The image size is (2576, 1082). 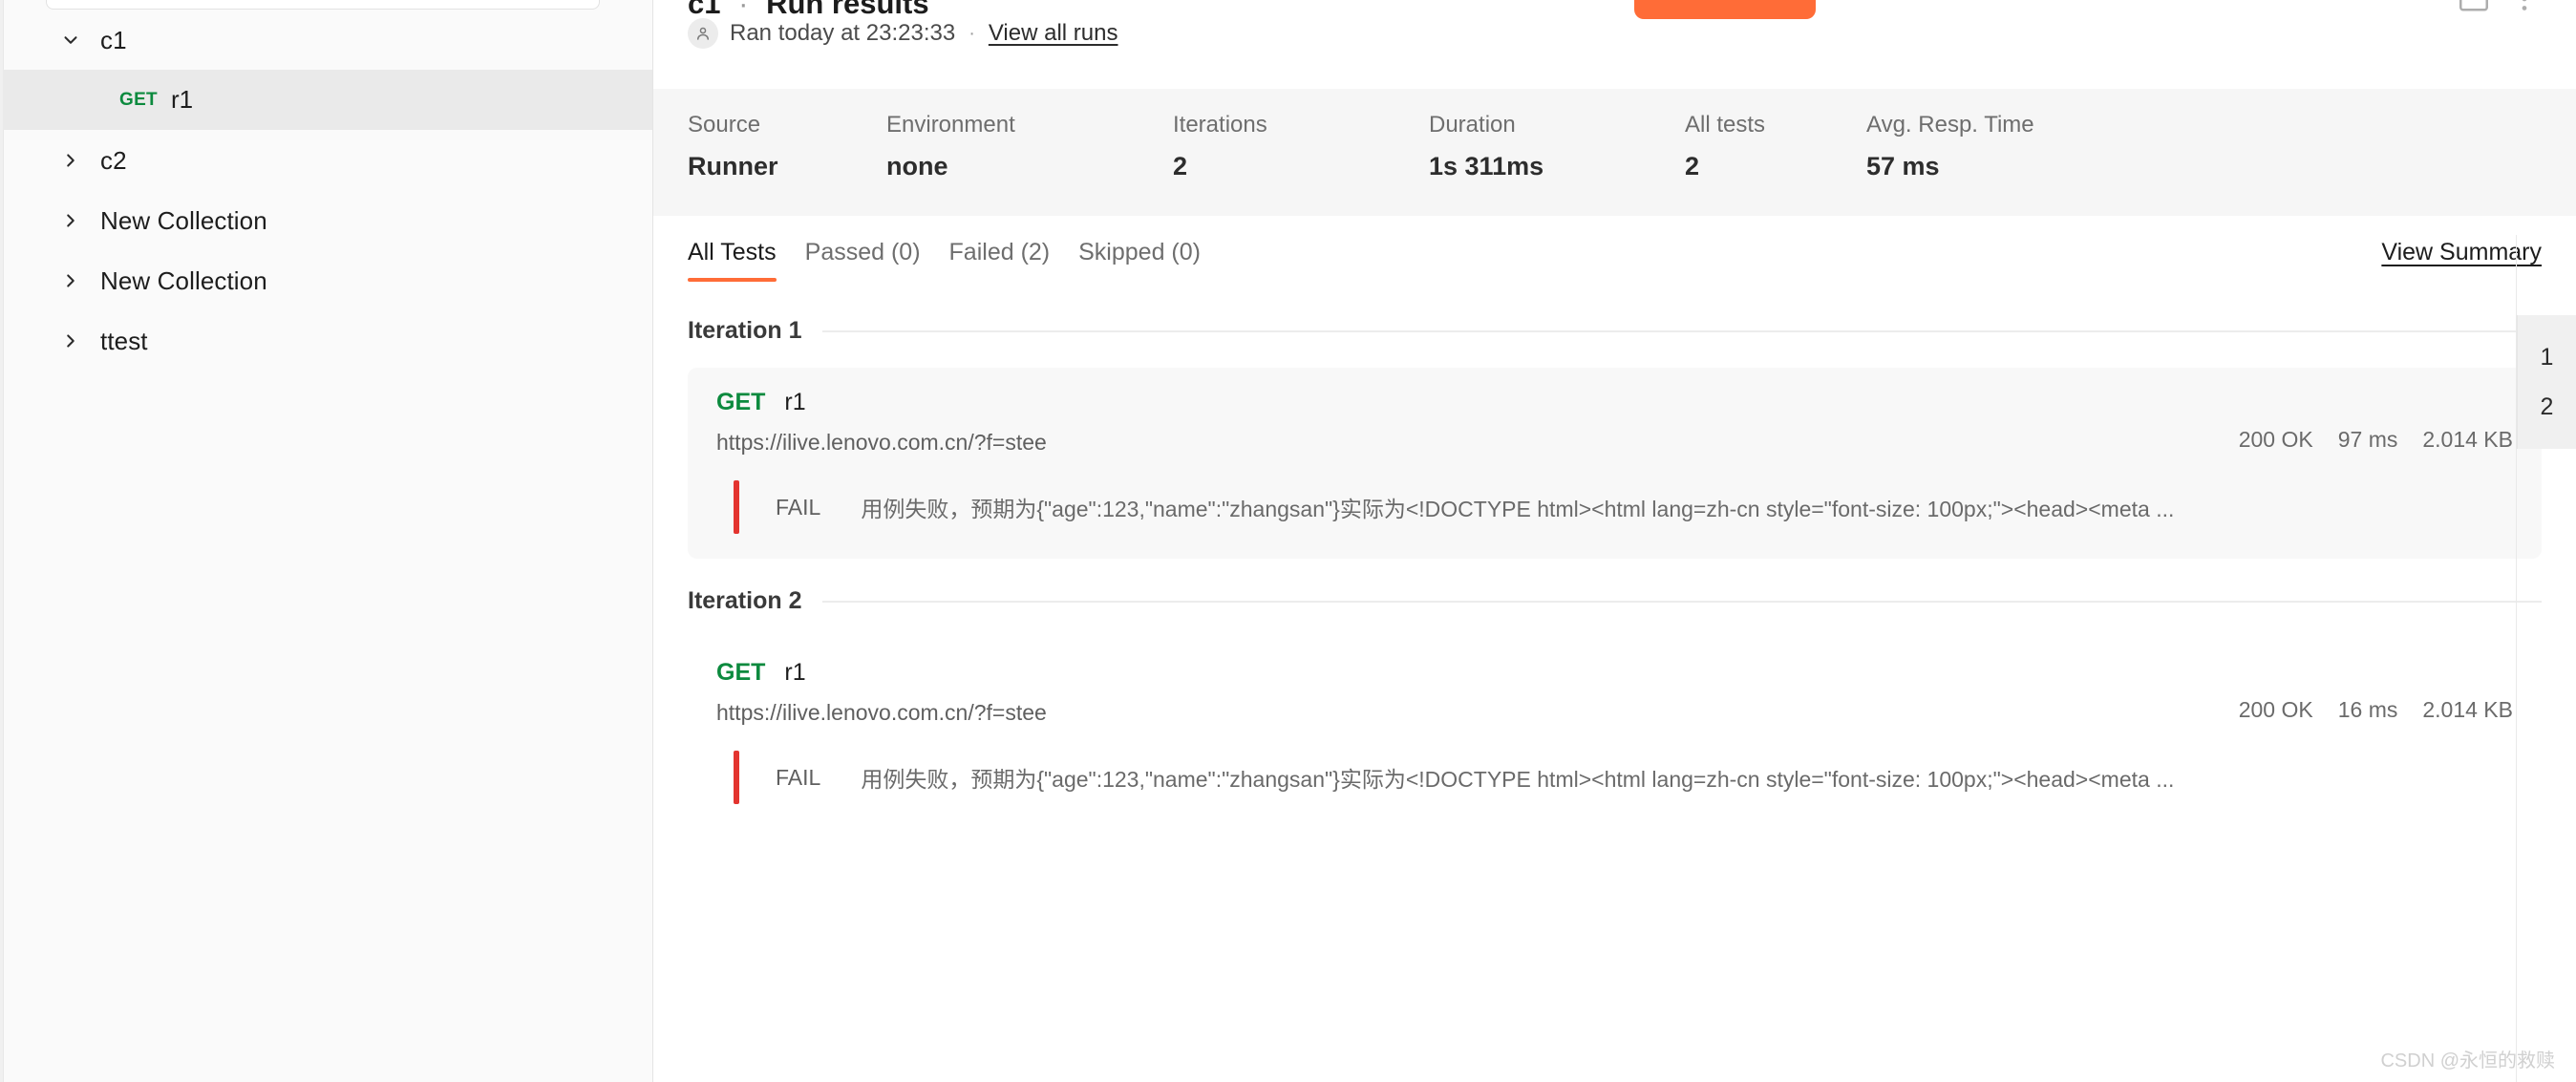 What do you see at coordinates (2493, 8) in the screenshot?
I see `toolbar-icons` at bounding box center [2493, 8].